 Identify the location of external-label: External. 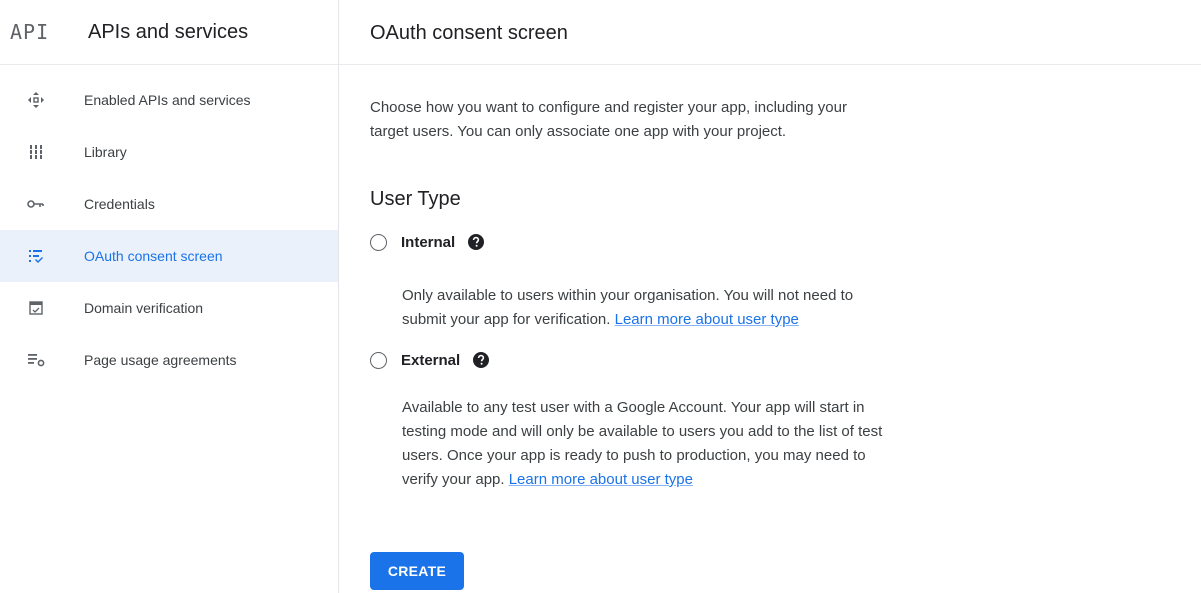
(431, 360).